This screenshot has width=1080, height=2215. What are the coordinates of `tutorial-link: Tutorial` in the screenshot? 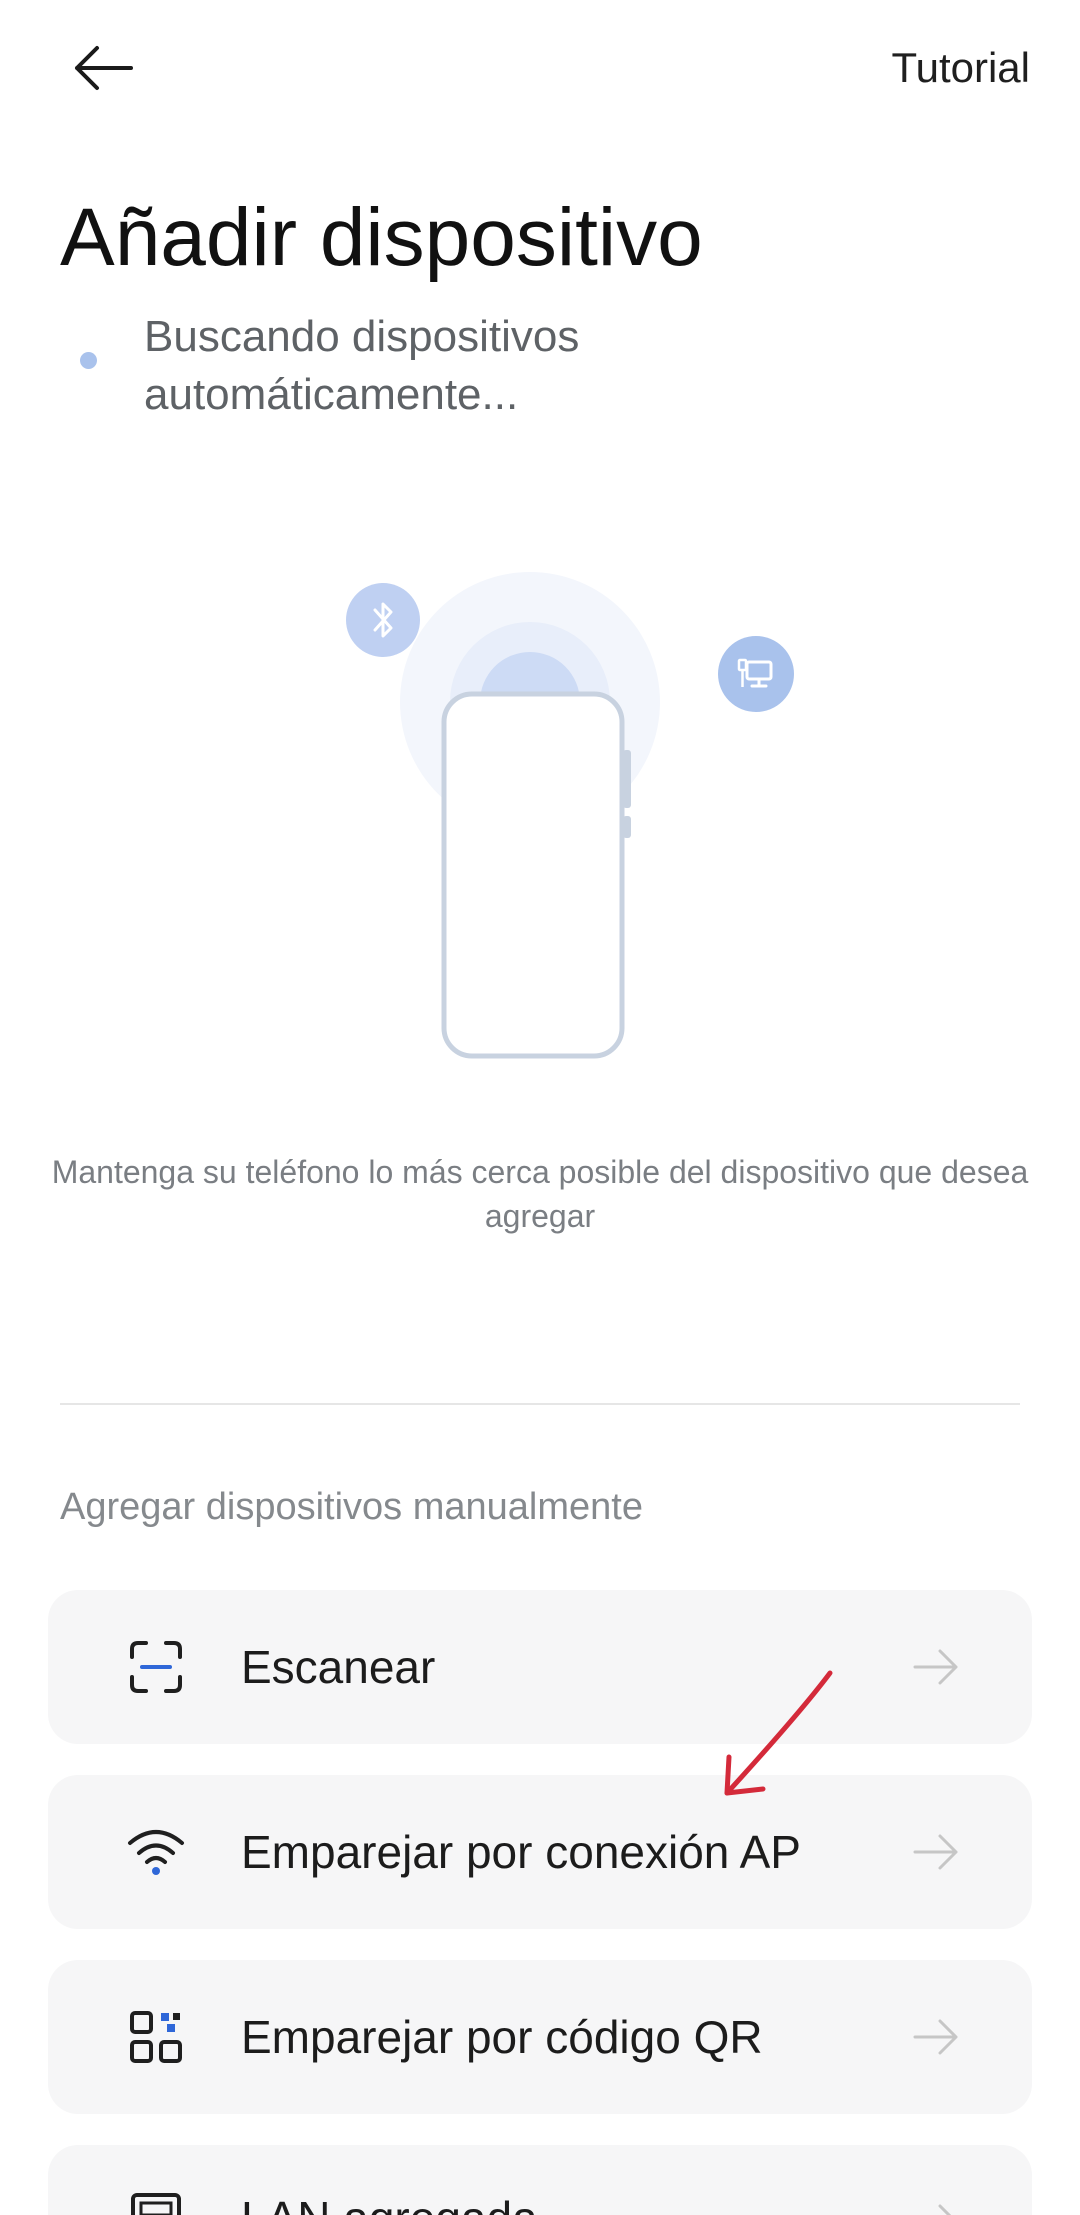 It's located at (961, 68).